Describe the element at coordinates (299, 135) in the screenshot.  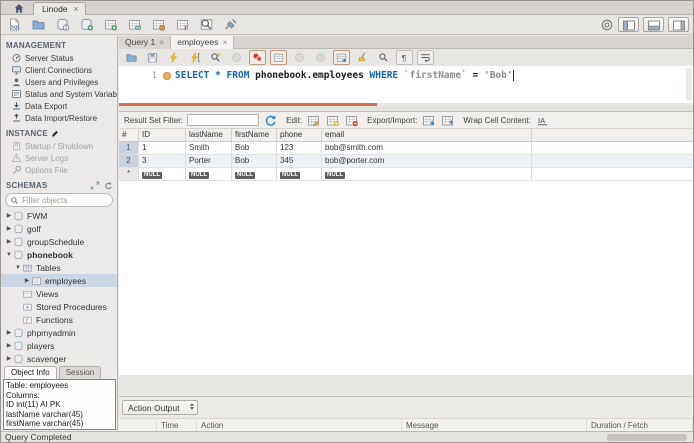
I see `column-header-phone: phone` at that location.